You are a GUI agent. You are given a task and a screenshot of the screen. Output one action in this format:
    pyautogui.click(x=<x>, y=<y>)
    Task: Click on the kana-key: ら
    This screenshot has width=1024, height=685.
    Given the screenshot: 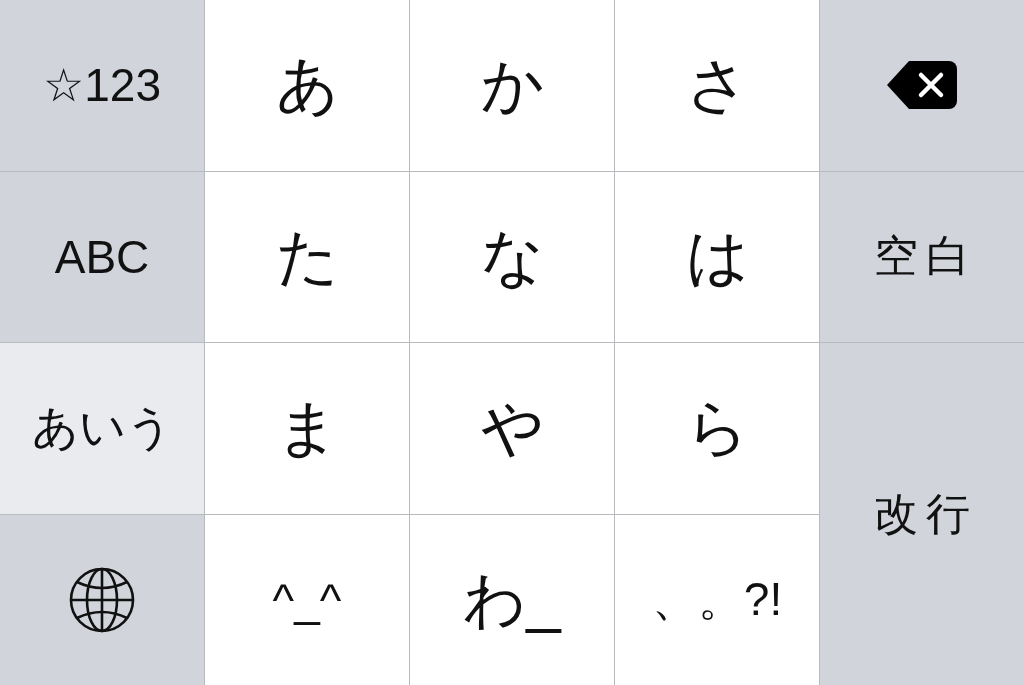 What is the action you would take?
    pyautogui.click(x=717, y=428)
    